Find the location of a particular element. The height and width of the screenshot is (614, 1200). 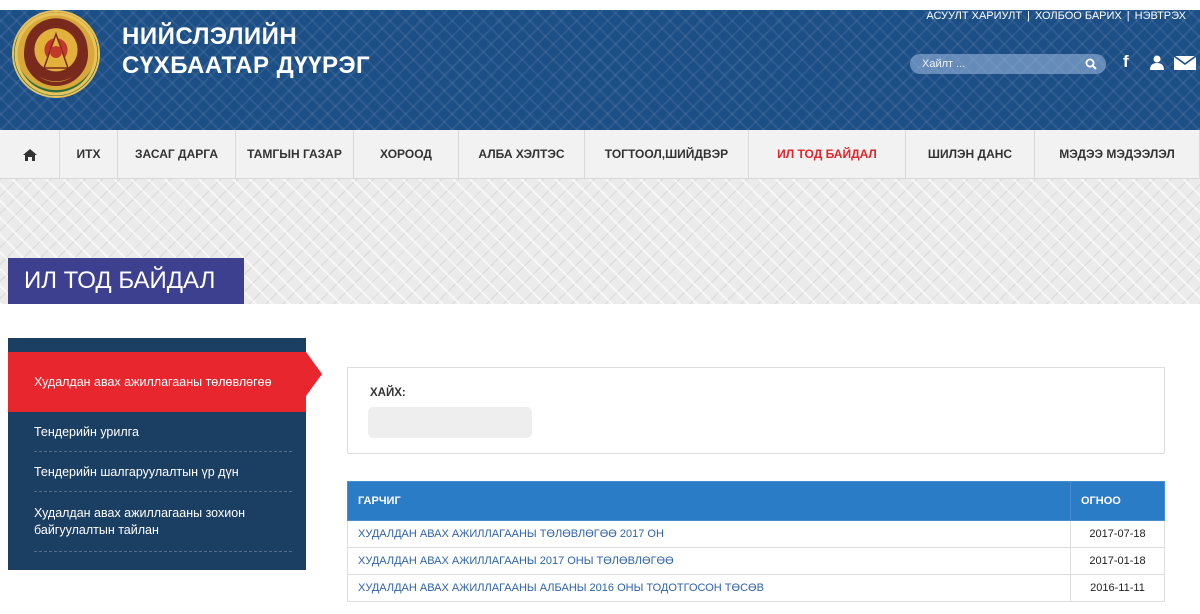

nav-item-itkh: ИТХ is located at coordinates (89, 154).